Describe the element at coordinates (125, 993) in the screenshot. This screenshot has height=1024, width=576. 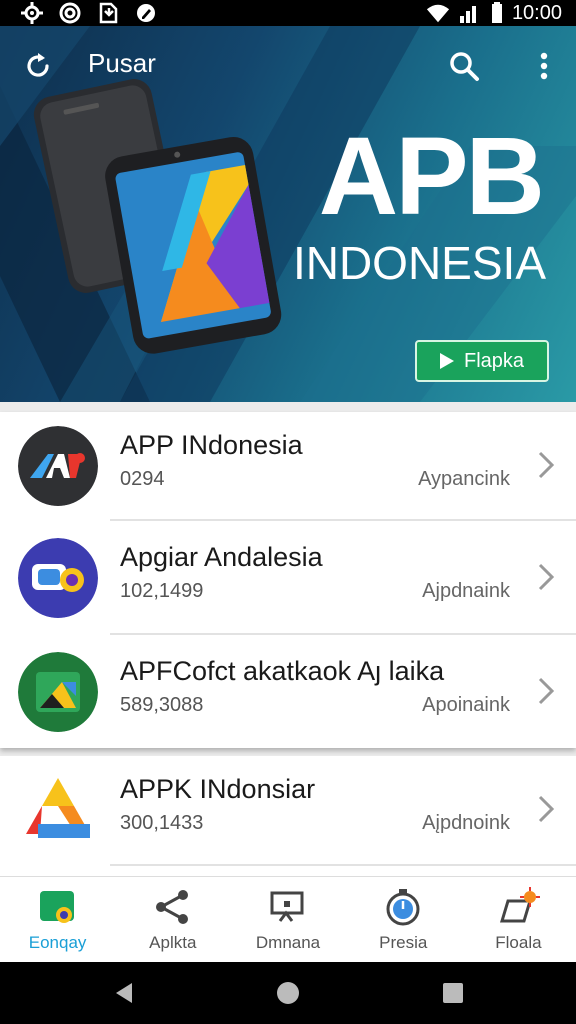
I see `back-icon` at that location.